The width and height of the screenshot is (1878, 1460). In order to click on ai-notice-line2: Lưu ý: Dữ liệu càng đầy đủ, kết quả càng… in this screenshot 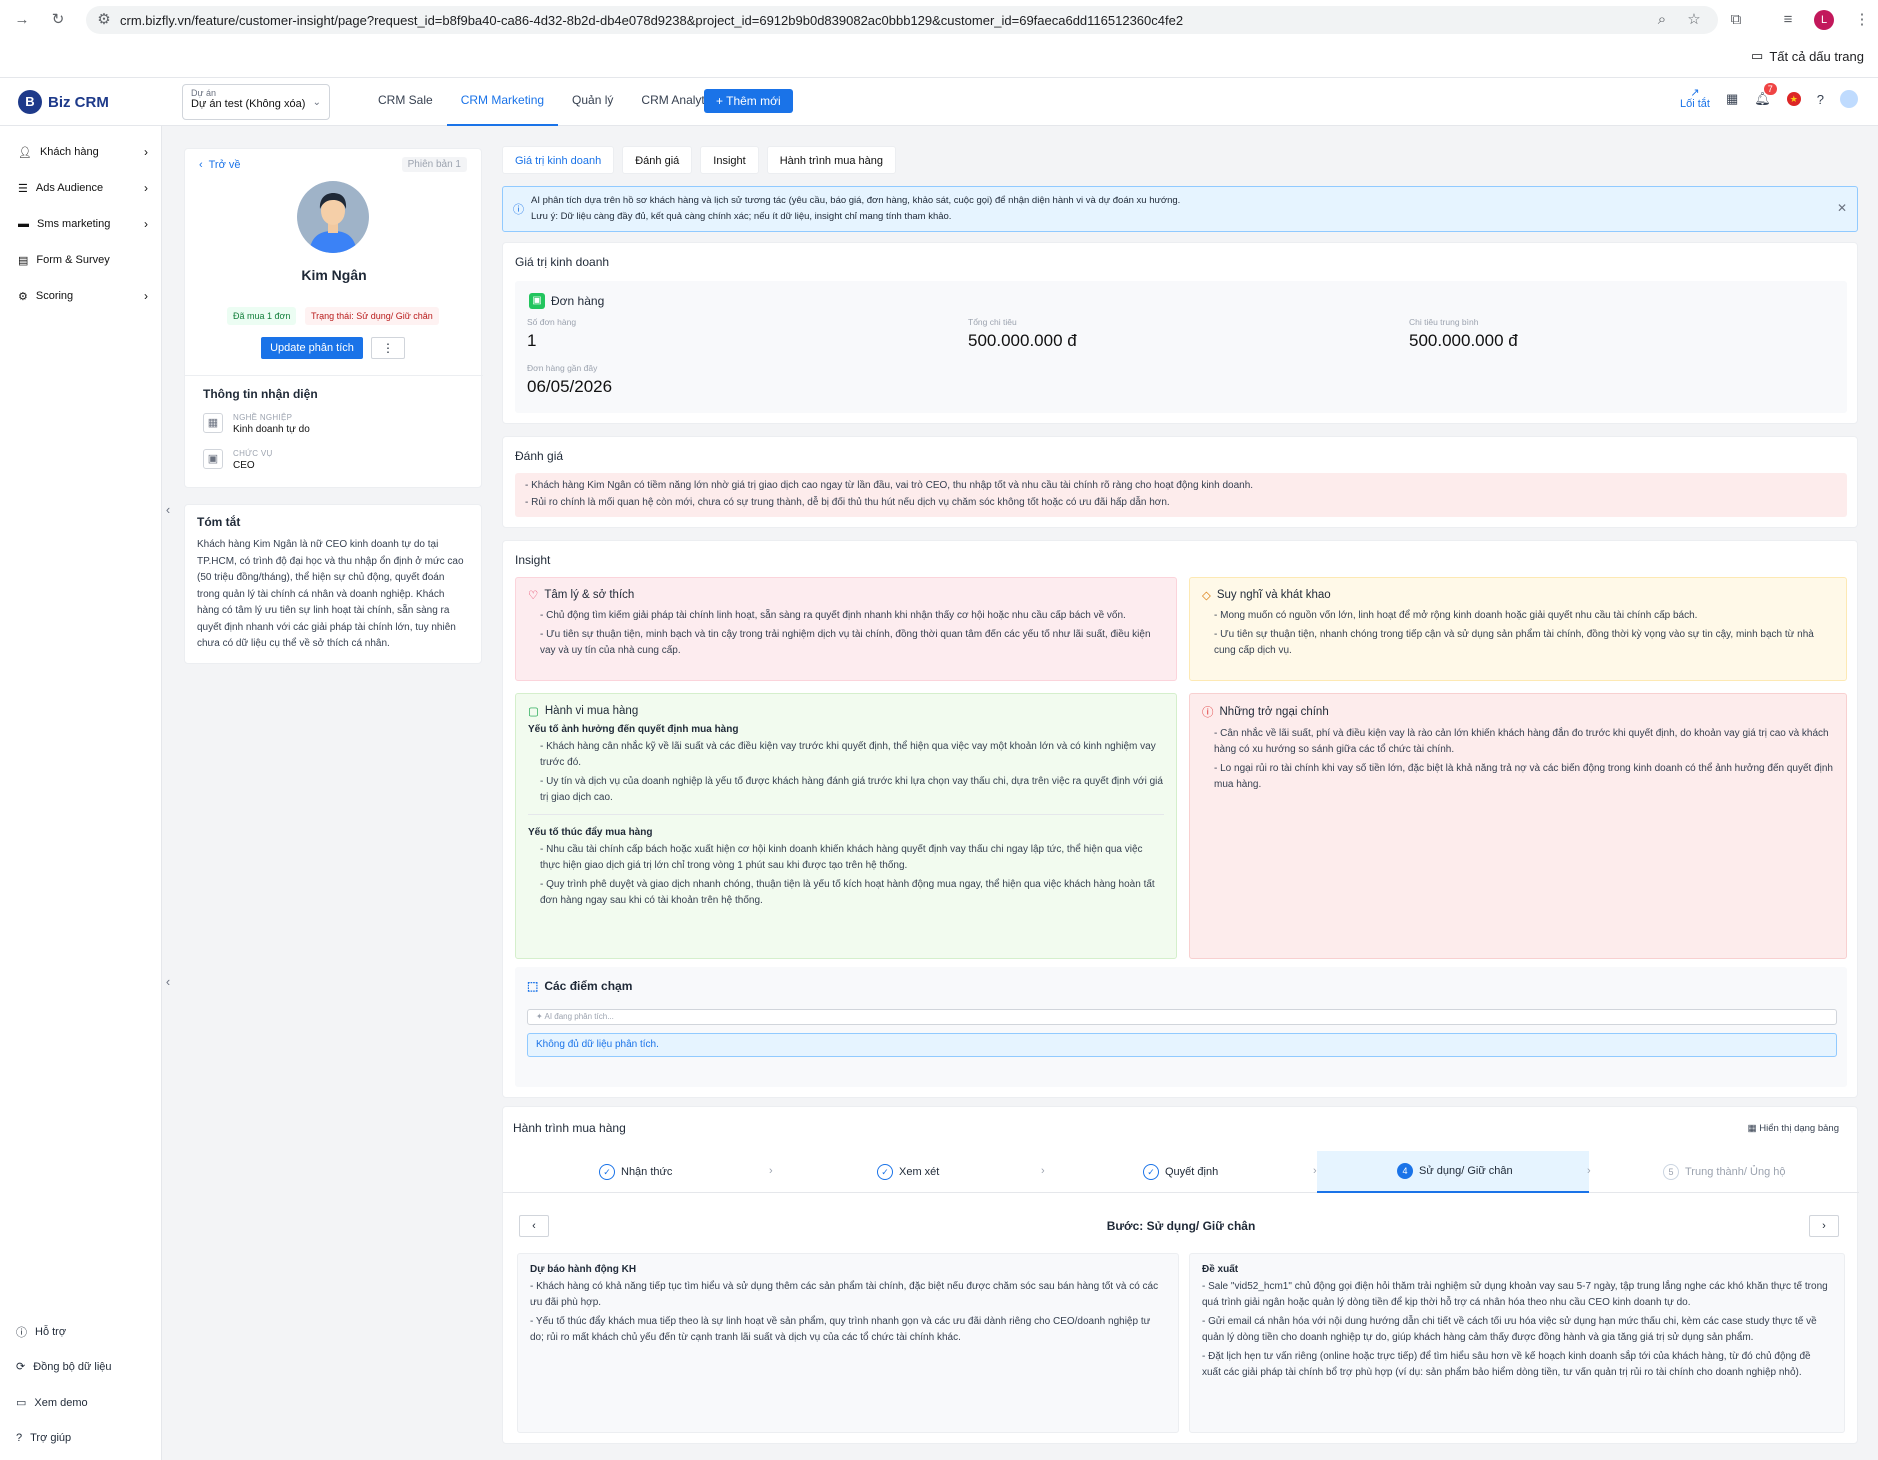, I will do `click(741, 216)`.